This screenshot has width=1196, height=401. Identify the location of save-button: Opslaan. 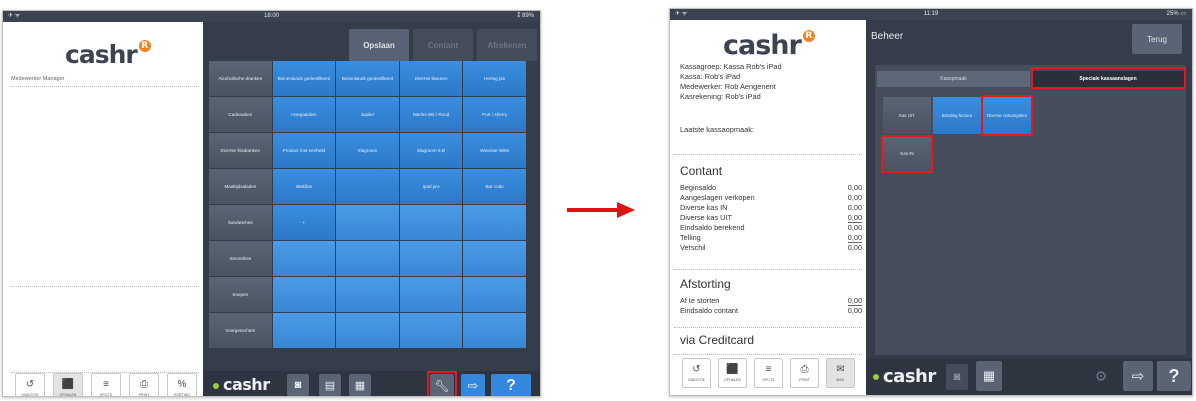
(379, 45).